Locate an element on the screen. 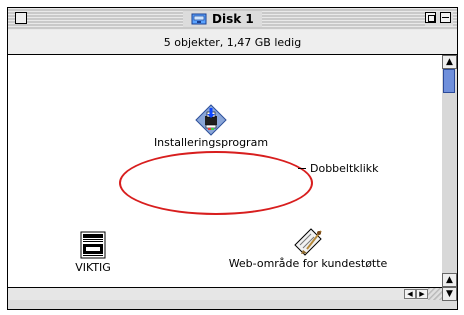 The image size is (464, 315). title-bar: Disk 1 is located at coordinates (232, 19).